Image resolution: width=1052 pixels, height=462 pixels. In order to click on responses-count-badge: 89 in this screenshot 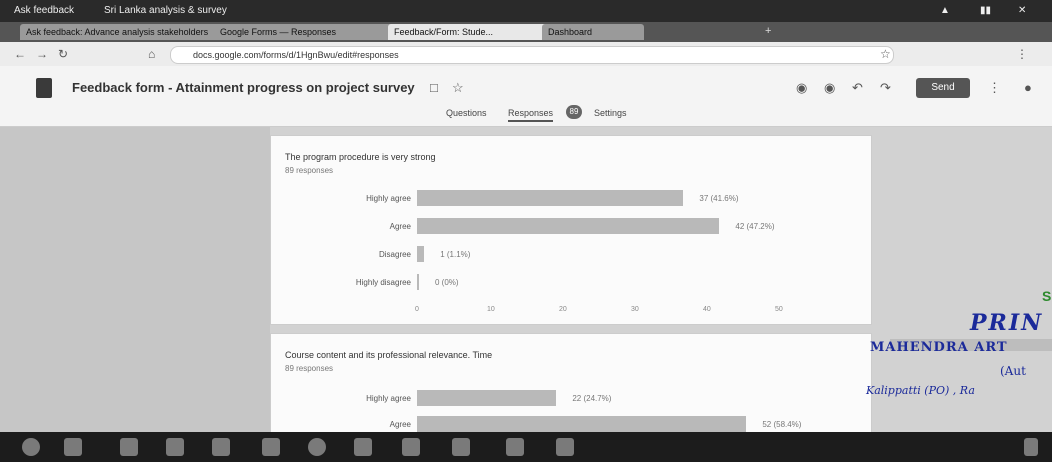, I will do `click(574, 112)`.